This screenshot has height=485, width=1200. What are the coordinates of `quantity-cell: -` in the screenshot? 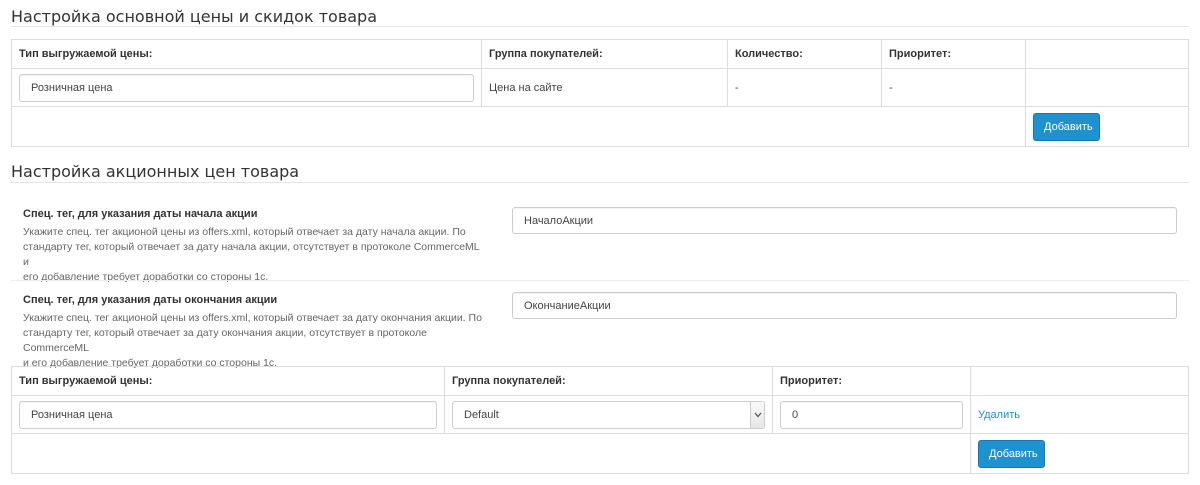 It's located at (804, 87).